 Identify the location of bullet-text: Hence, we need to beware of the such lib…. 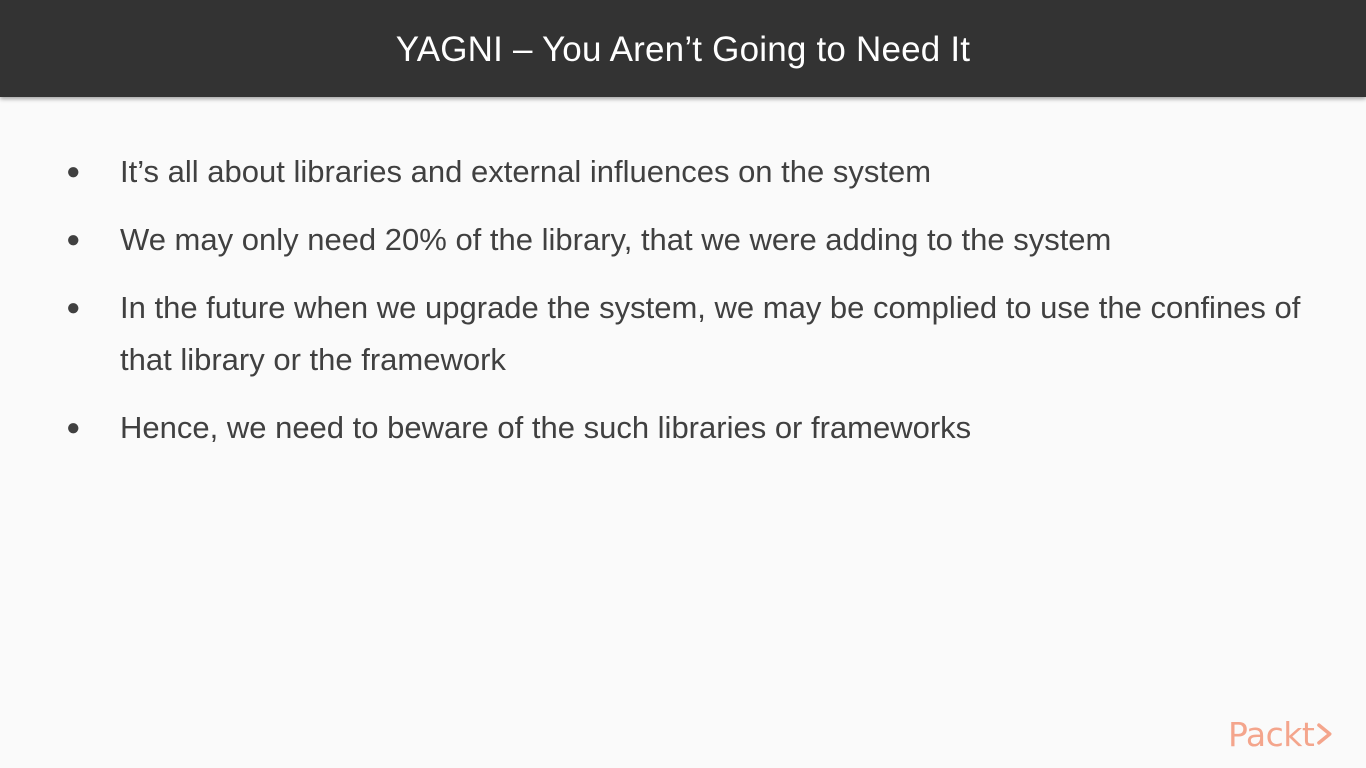
(546, 427).